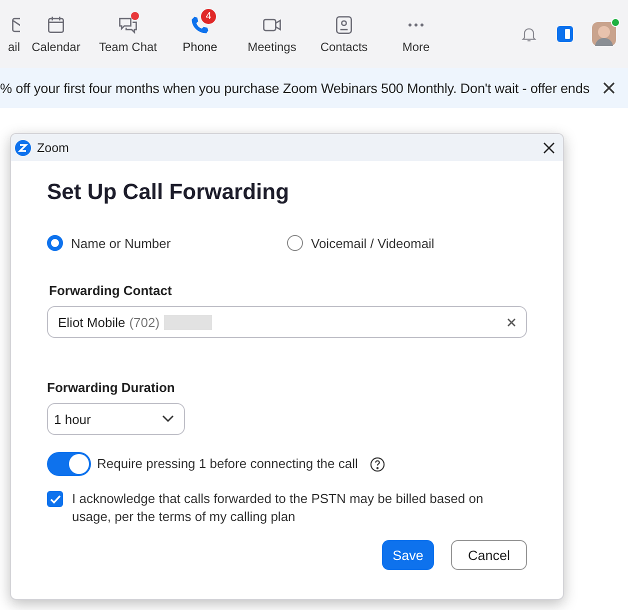 The height and width of the screenshot is (610, 628). I want to click on nav-tab: Contacts, so click(344, 30).